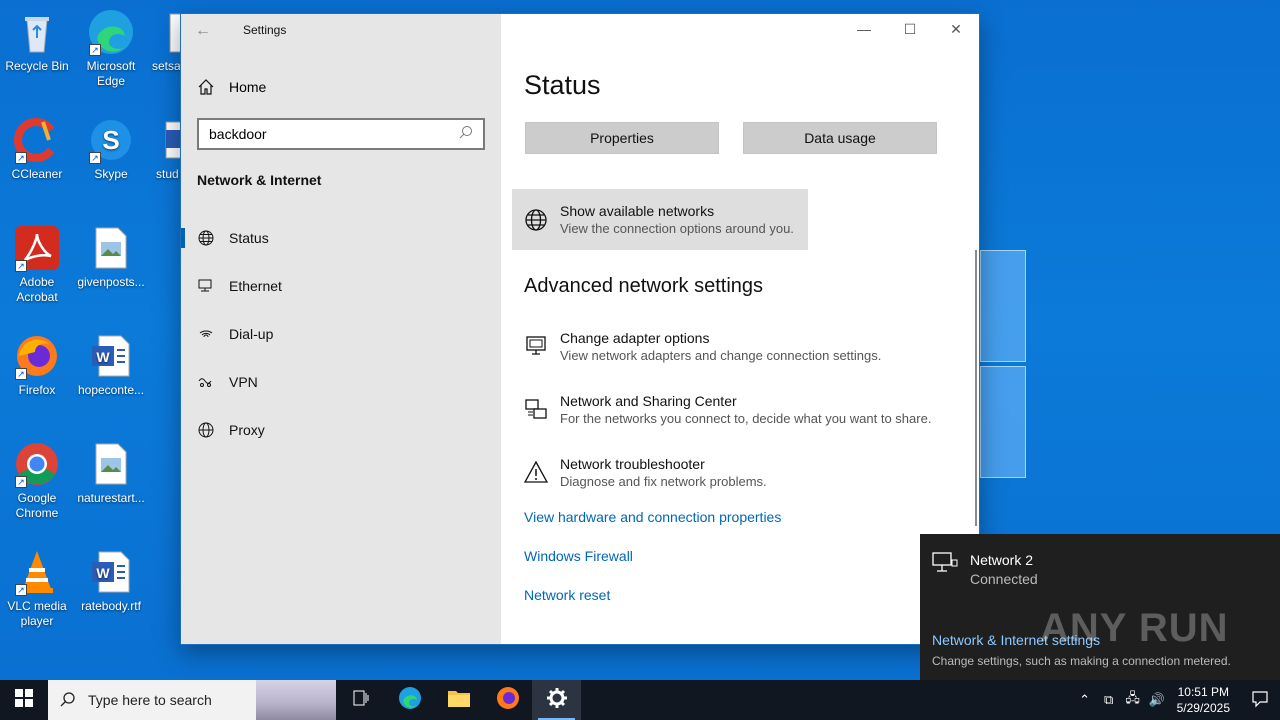 The width and height of the screenshot is (1280, 720). Describe the element at coordinates (622, 138) in the screenshot. I see `properties-button: Properties` at that location.